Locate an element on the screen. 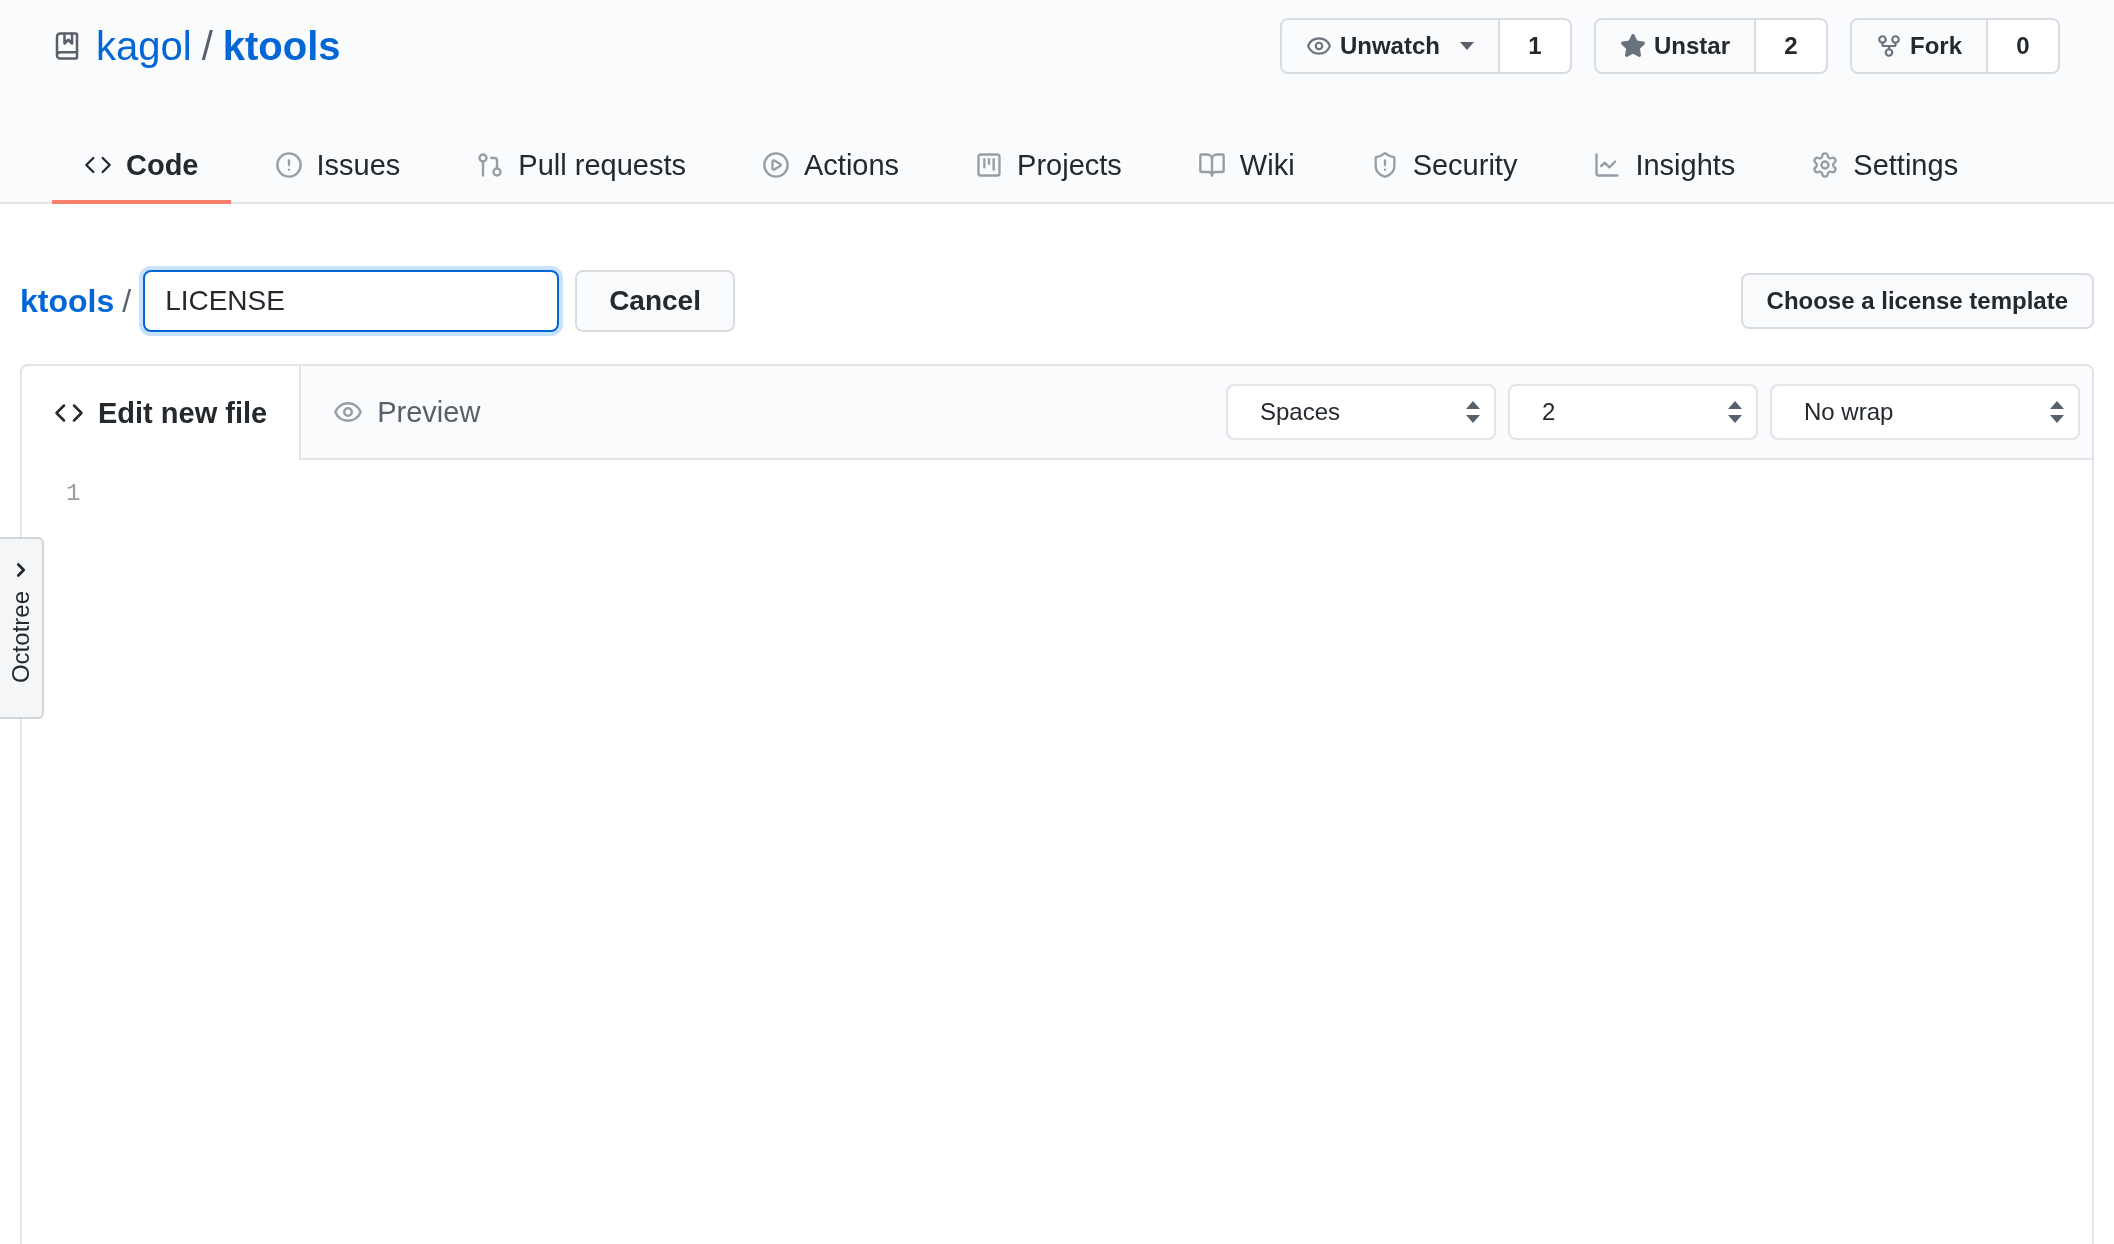 The width and height of the screenshot is (2114, 1244). select-value: No wrap is located at coordinates (1849, 412).